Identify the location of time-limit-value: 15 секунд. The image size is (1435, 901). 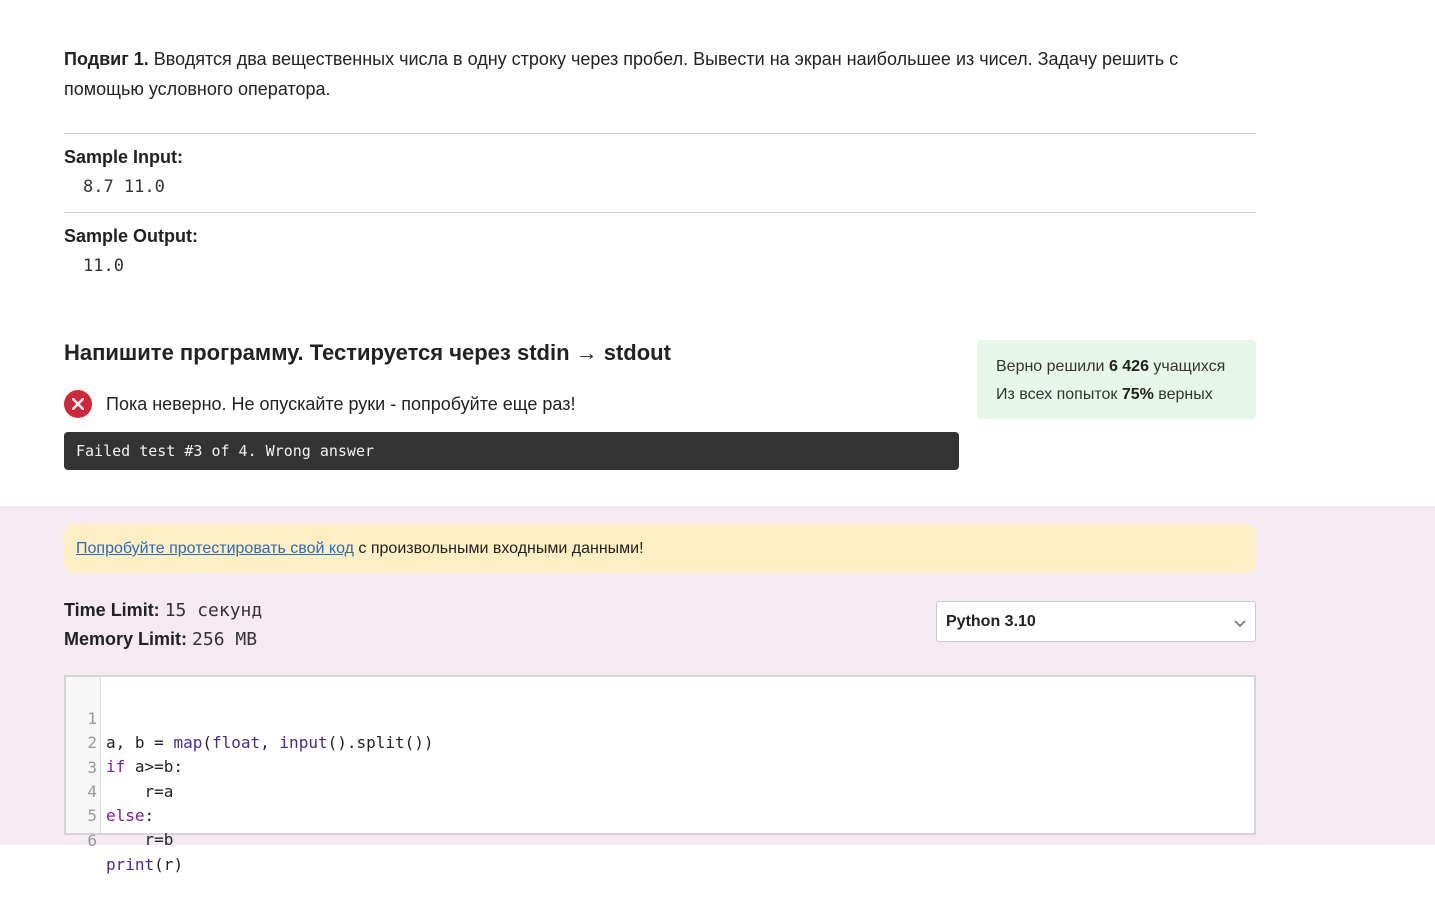
(213, 610).